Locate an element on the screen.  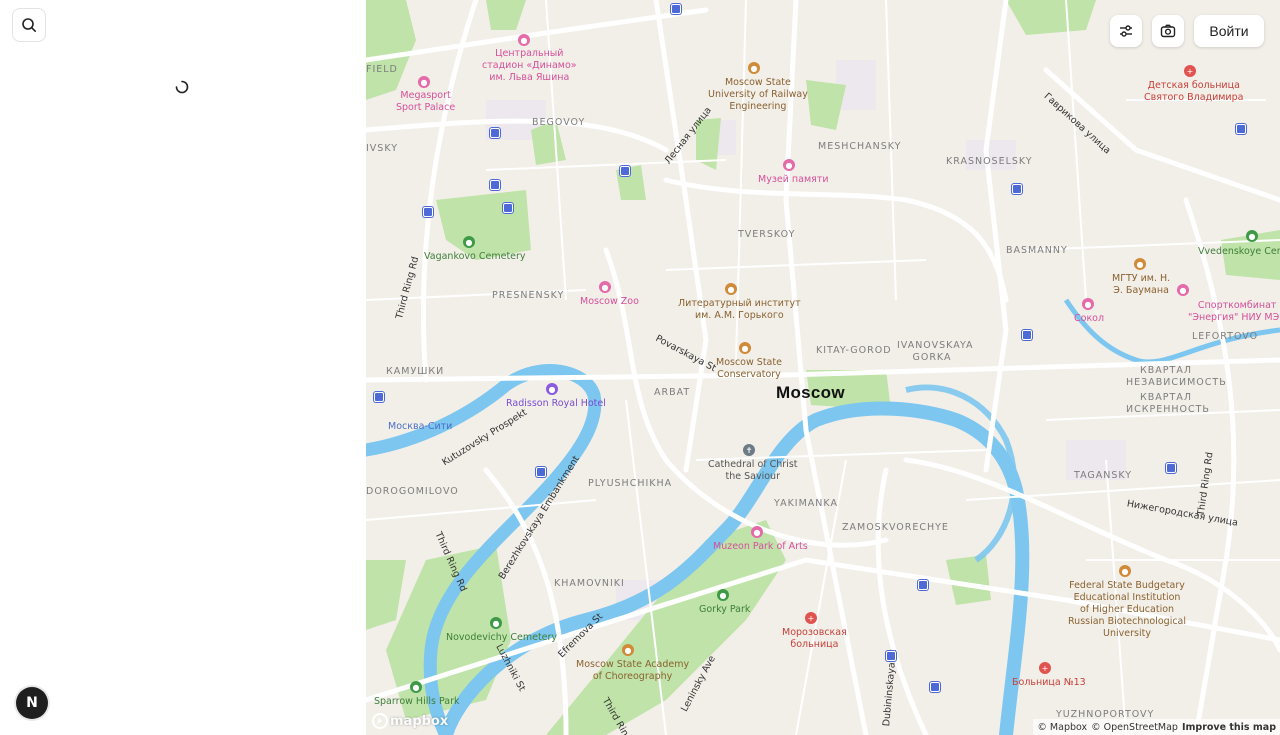
poi-line: the Saviour is located at coordinates (752, 476).